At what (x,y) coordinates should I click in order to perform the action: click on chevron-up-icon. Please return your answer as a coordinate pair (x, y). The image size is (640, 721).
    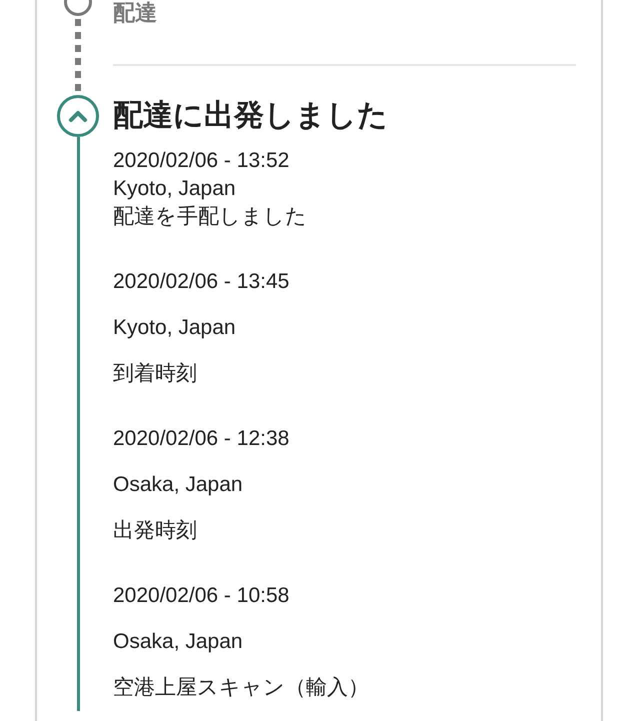
    Looking at the image, I should click on (78, 116).